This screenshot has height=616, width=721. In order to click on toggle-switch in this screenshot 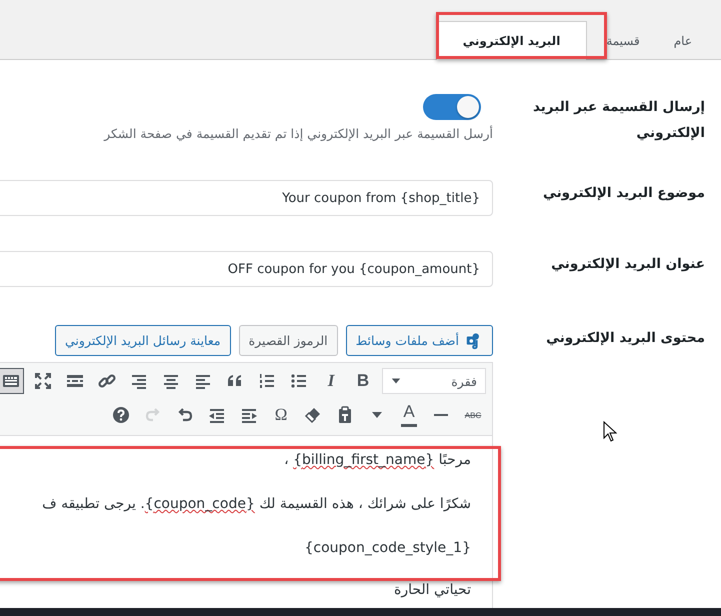, I will do `click(452, 107)`.